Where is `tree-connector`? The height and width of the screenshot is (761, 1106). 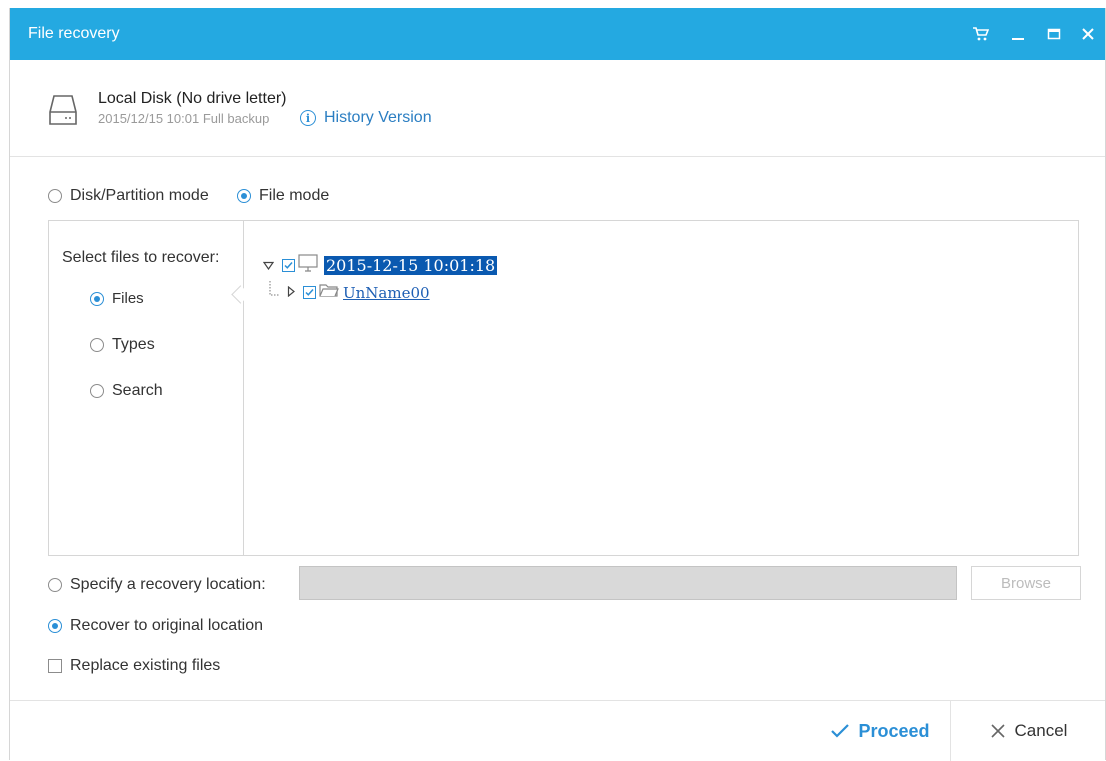 tree-connector is located at coordinates (274, 292).